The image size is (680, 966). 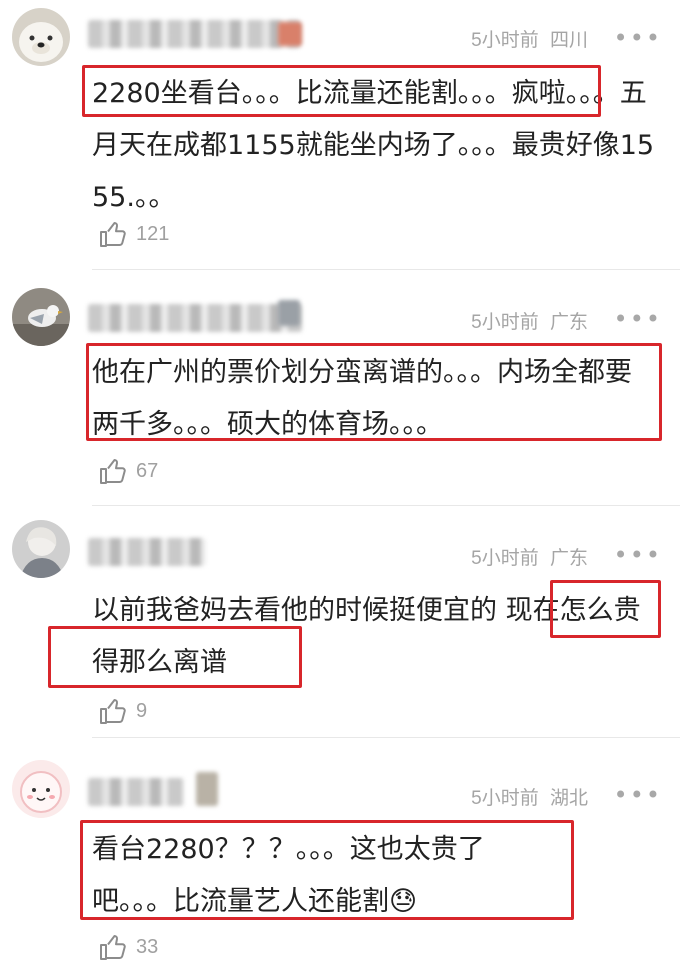 What do you see at coordinates (568, 40) in the screenshot?
I see `comment-location: 四川` at bounding box center [568, 40].